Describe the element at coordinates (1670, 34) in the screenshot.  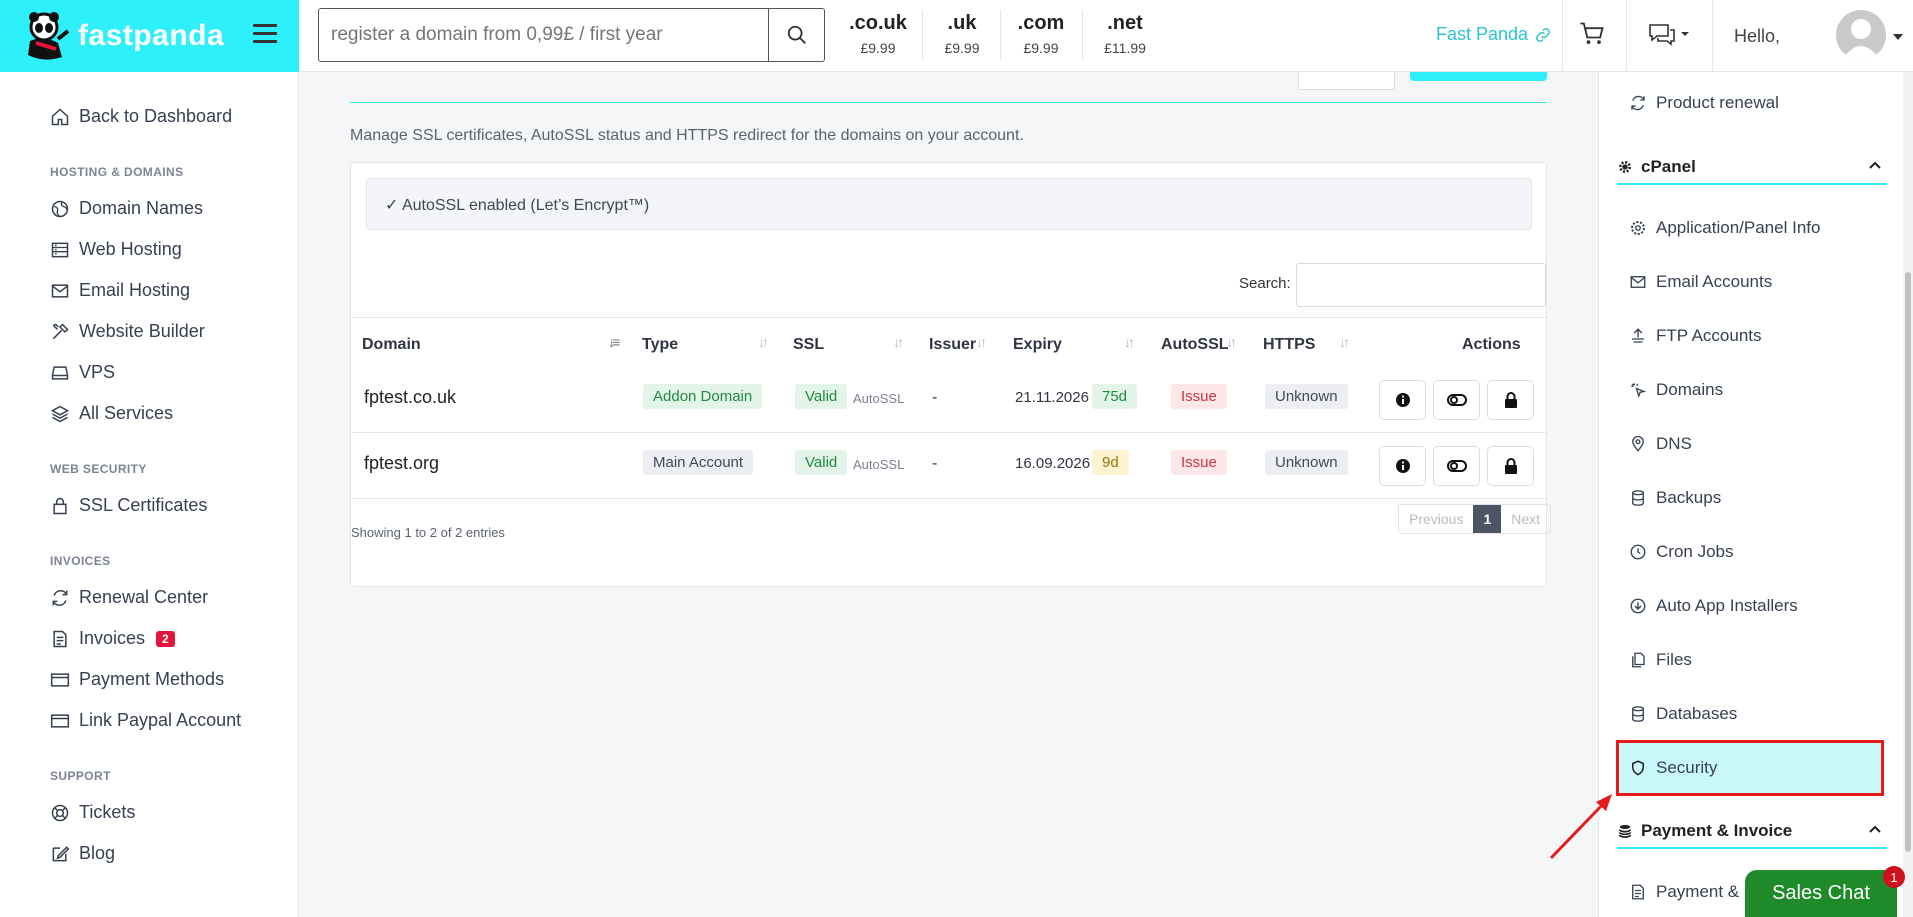
I see `chat-messages-icon` at that location.